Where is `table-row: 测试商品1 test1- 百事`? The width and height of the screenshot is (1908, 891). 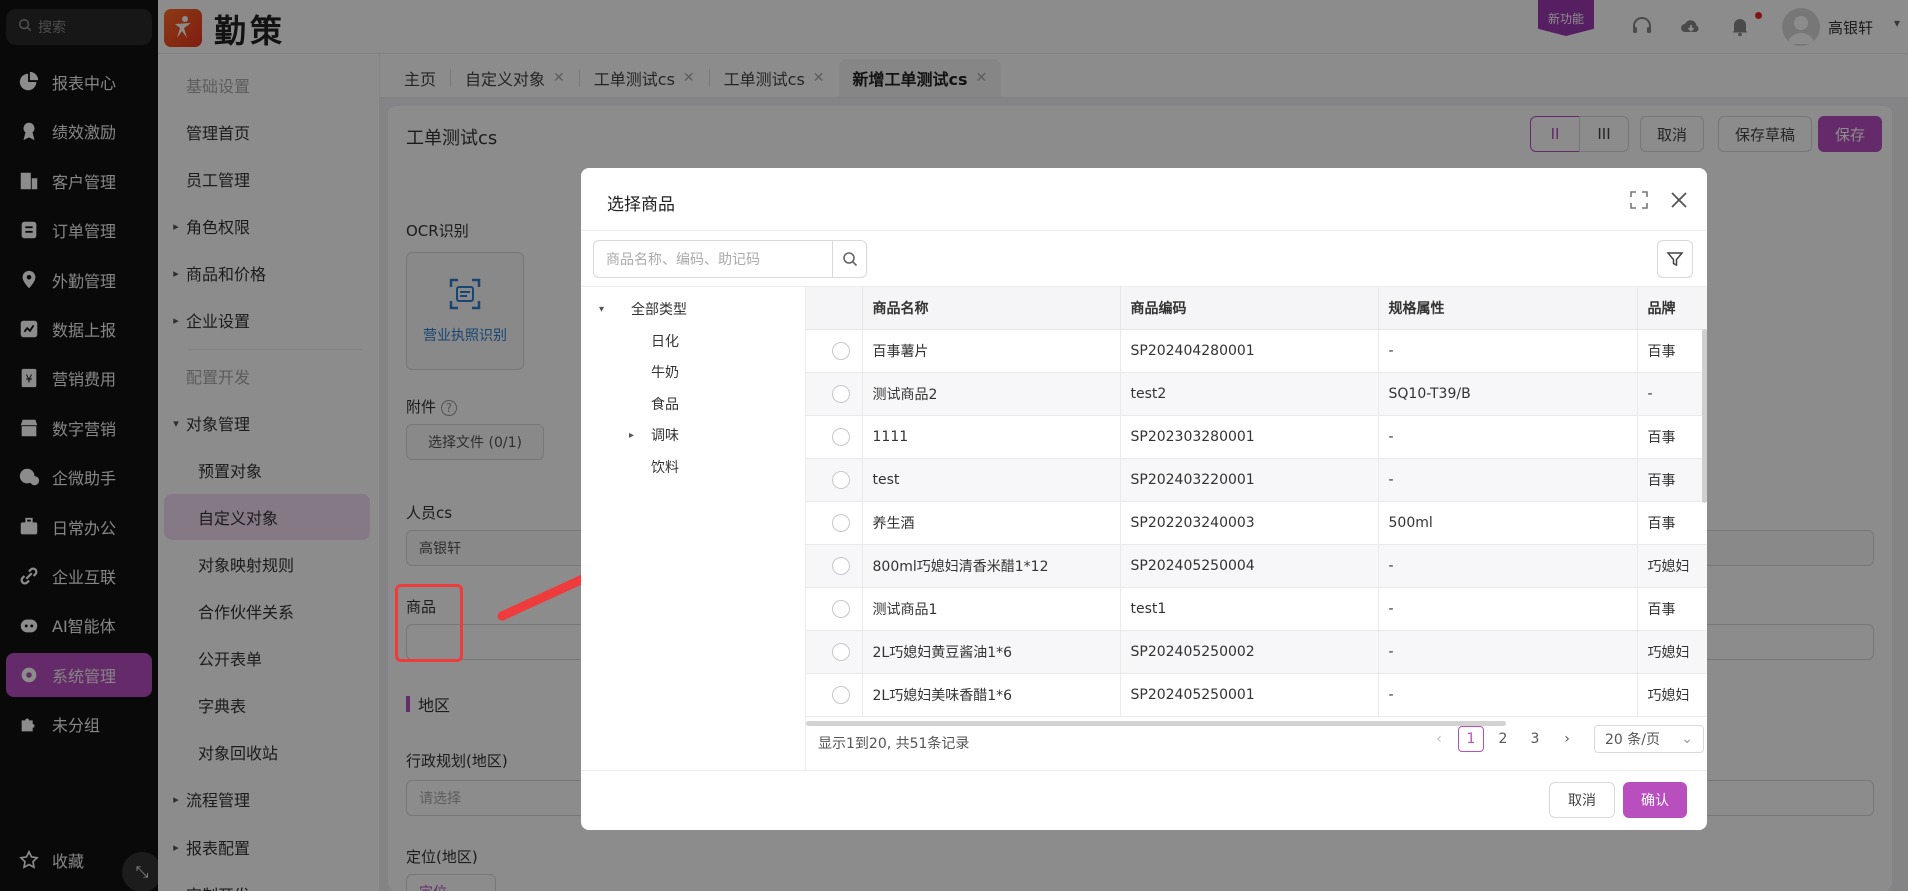 table-row: 测试商品1 test1- 百事 is located at coordinates (1256, 609).